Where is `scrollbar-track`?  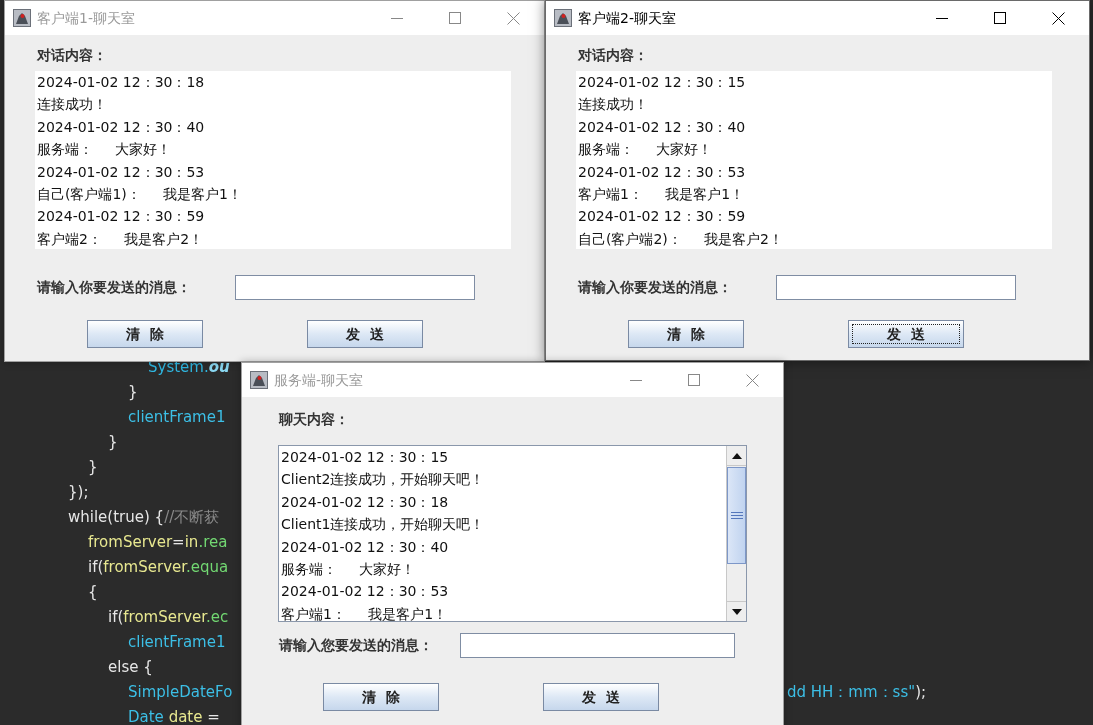
scrollbar-track is located at coordinates (736, 533).